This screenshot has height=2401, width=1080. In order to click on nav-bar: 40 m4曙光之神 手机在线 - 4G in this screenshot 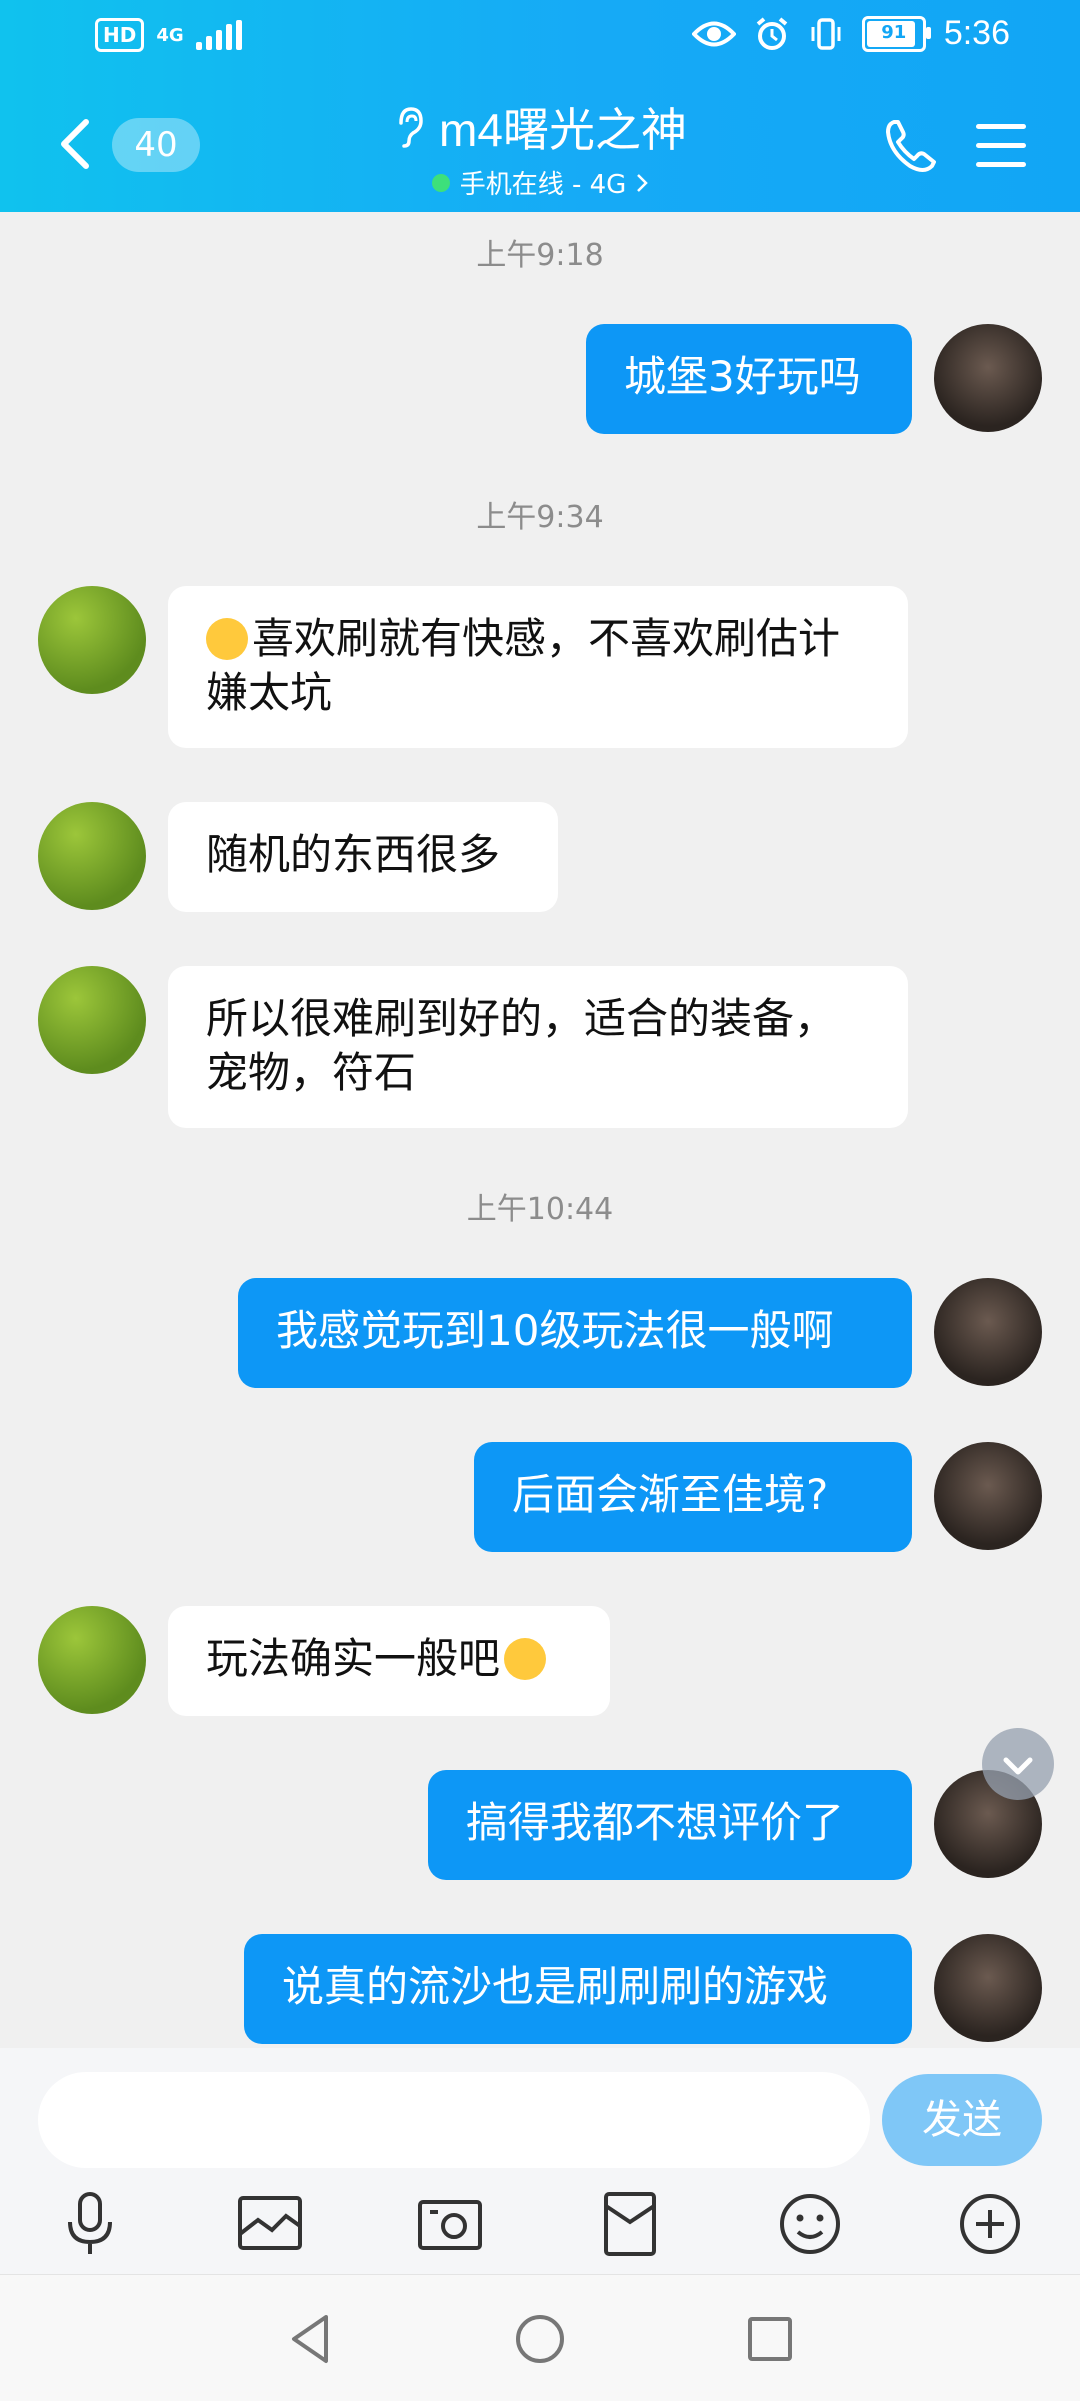, I will do `click(540, 146)`.